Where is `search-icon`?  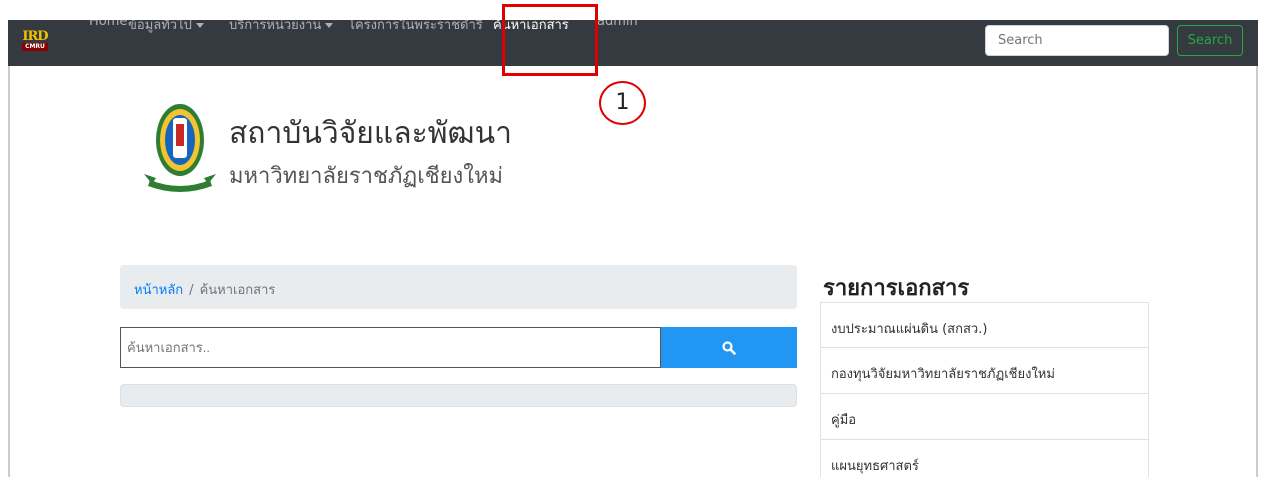 search-icon is located at coordinates (729, 347).